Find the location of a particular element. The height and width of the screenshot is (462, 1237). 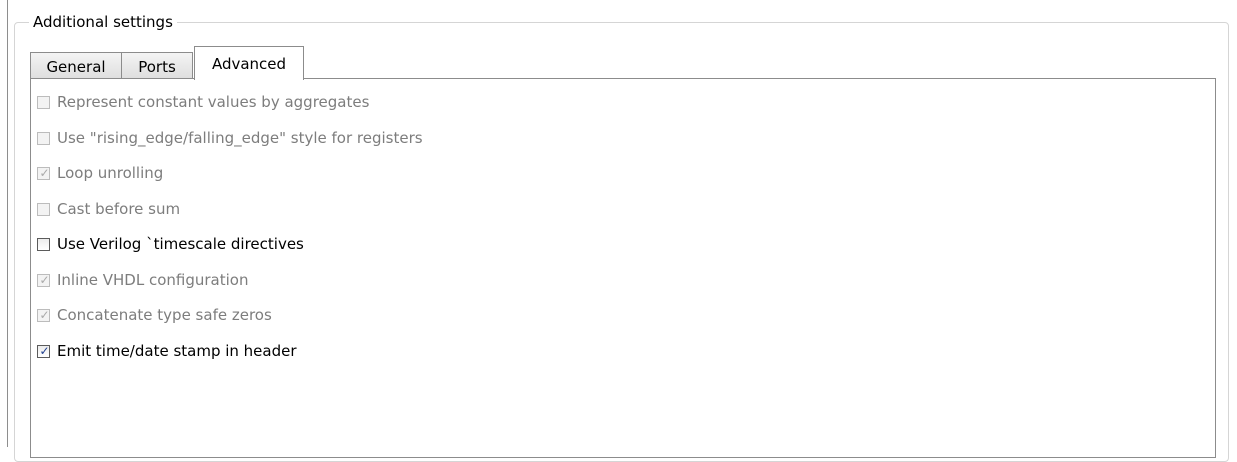

option-emit-timestamp: ✓ Emit time/date stamp in header is located at coordinates (167, 351).